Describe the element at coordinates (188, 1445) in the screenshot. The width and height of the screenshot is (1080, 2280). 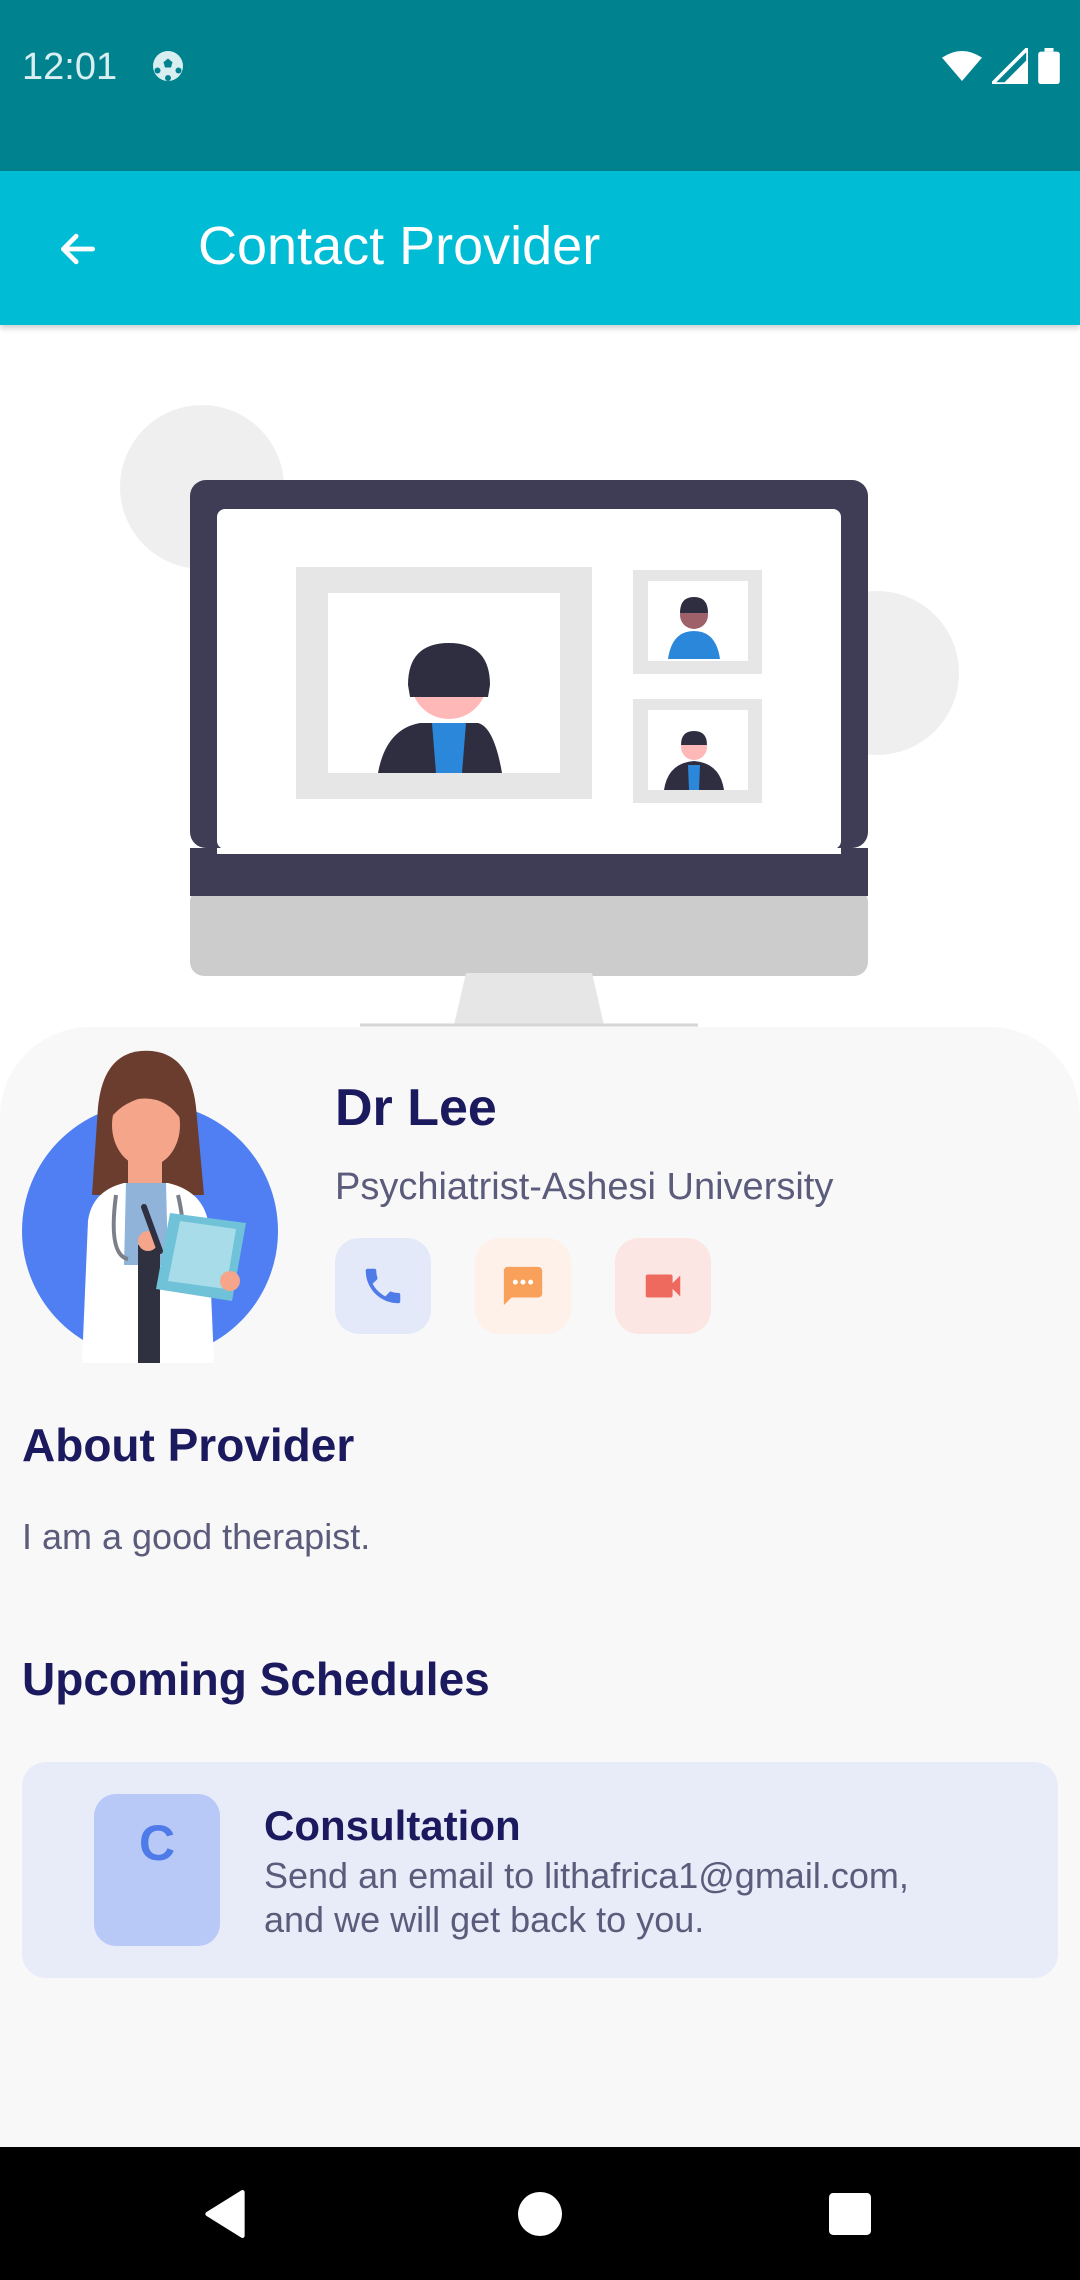
I see `about-heading: About Provider` at that location.